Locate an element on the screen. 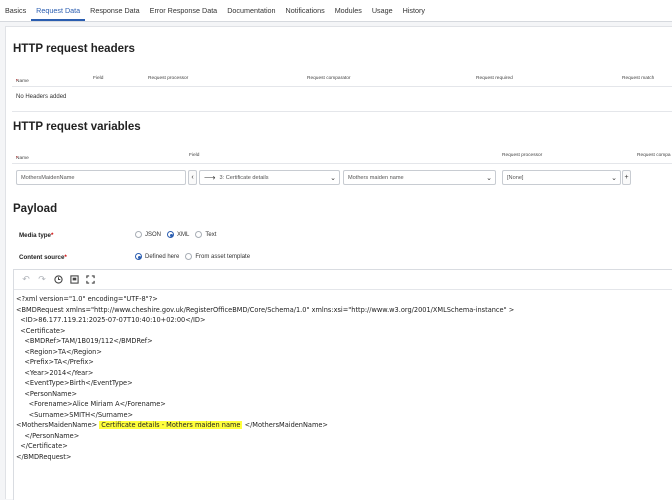  headers-section-title: HTTP request headers is located at coordinates (74, 49).